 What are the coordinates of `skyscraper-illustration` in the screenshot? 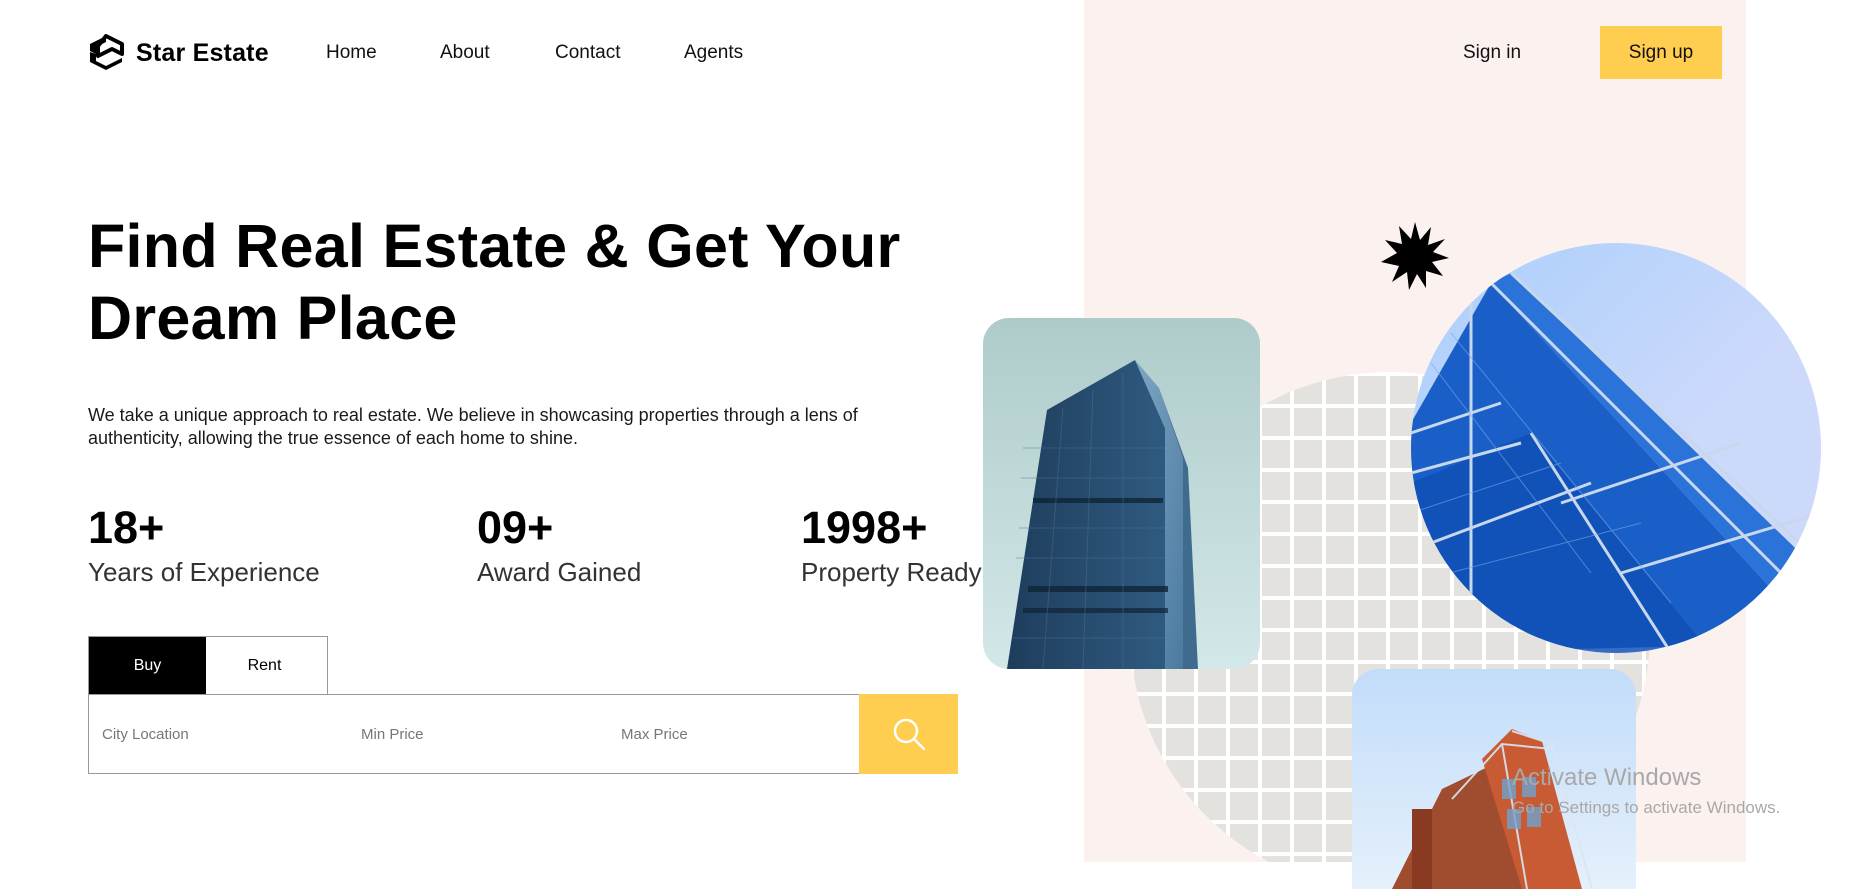 It's located at (1102, 514).